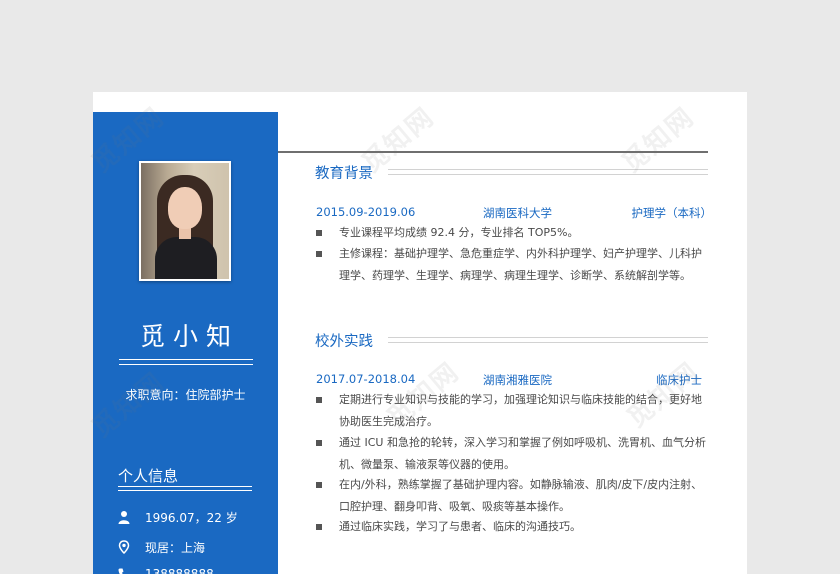 The height and width of the screenshot is (574, 840). Describe the element at coordinates (344, 342) in the screenshot. I see `practice-heading: 校外实践` at that location.